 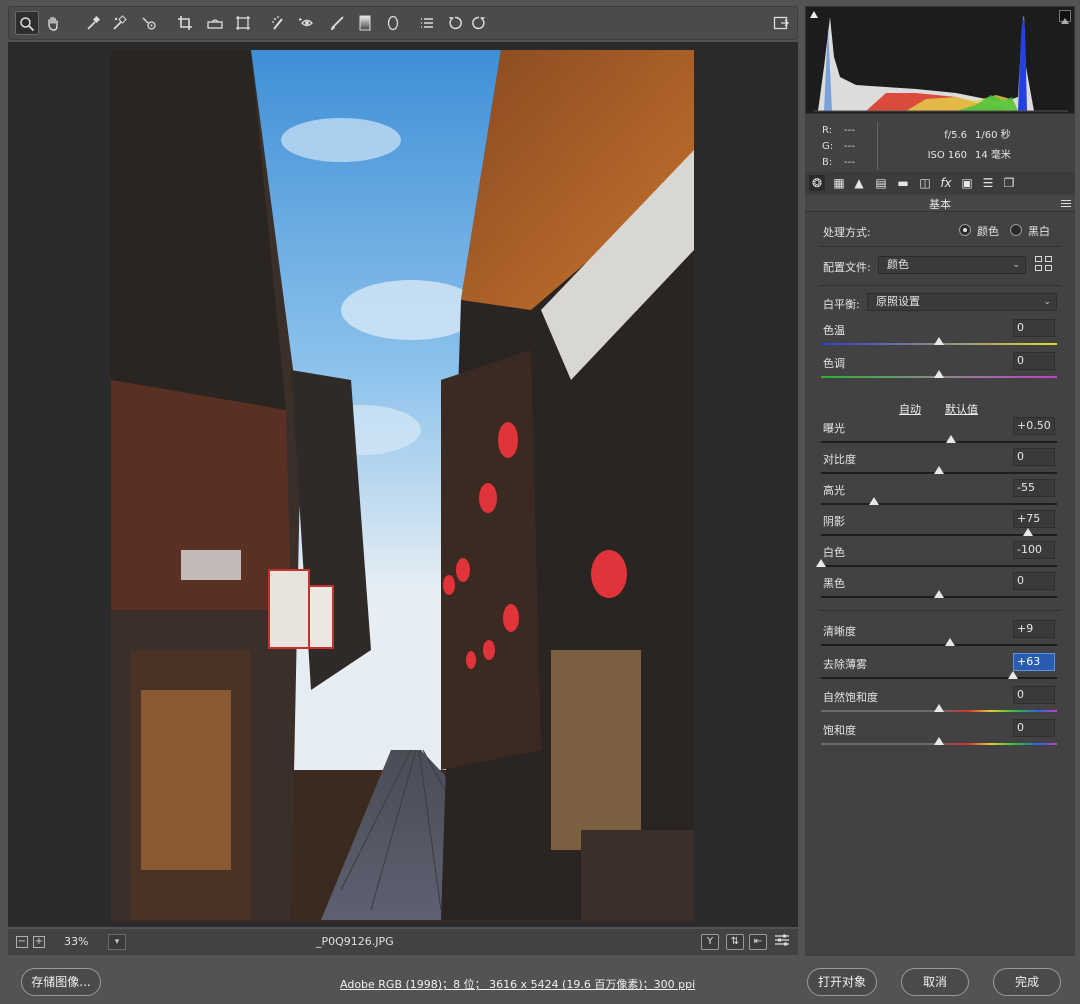 What do you see at coordinates (839, 183) in the screenshot?
I see `tone-curve-tab-icon: ▦` at bounding box center [839, 183].